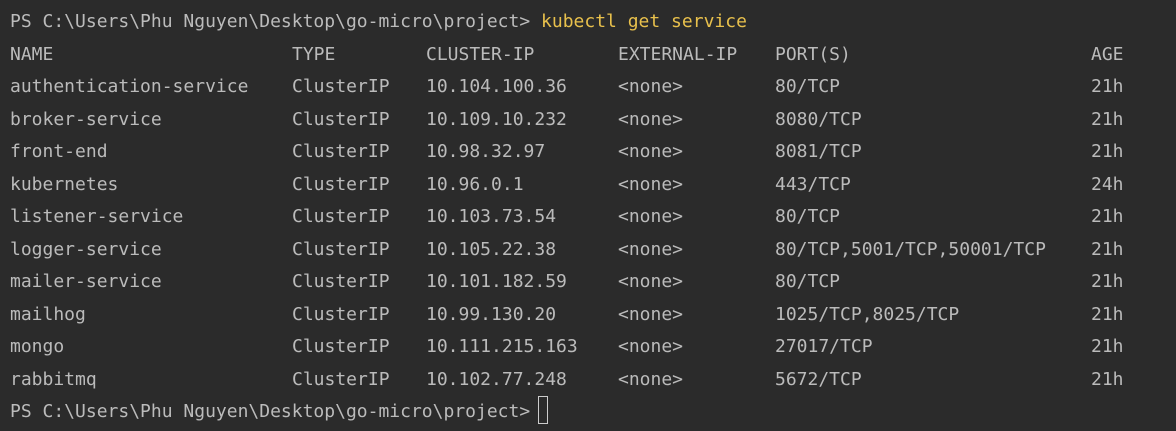 The width and height of the screenshot is (1176, 431). I want to click on cell-ports: 8080/TCP, so click(818, 119).